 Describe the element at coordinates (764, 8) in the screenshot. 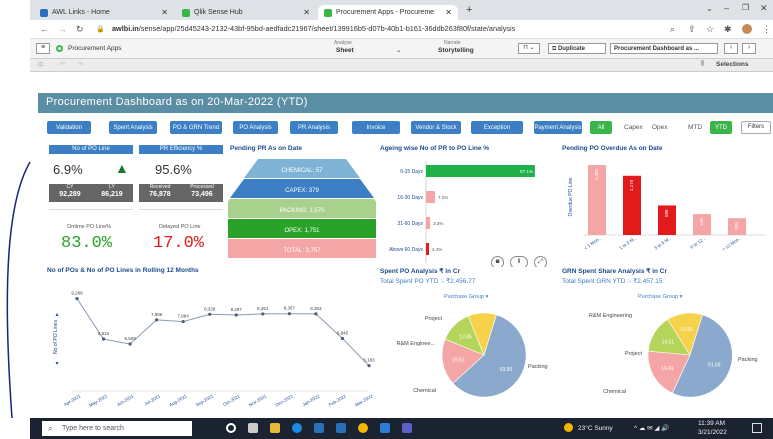

I see `close-window-icon: ✕` at that location.